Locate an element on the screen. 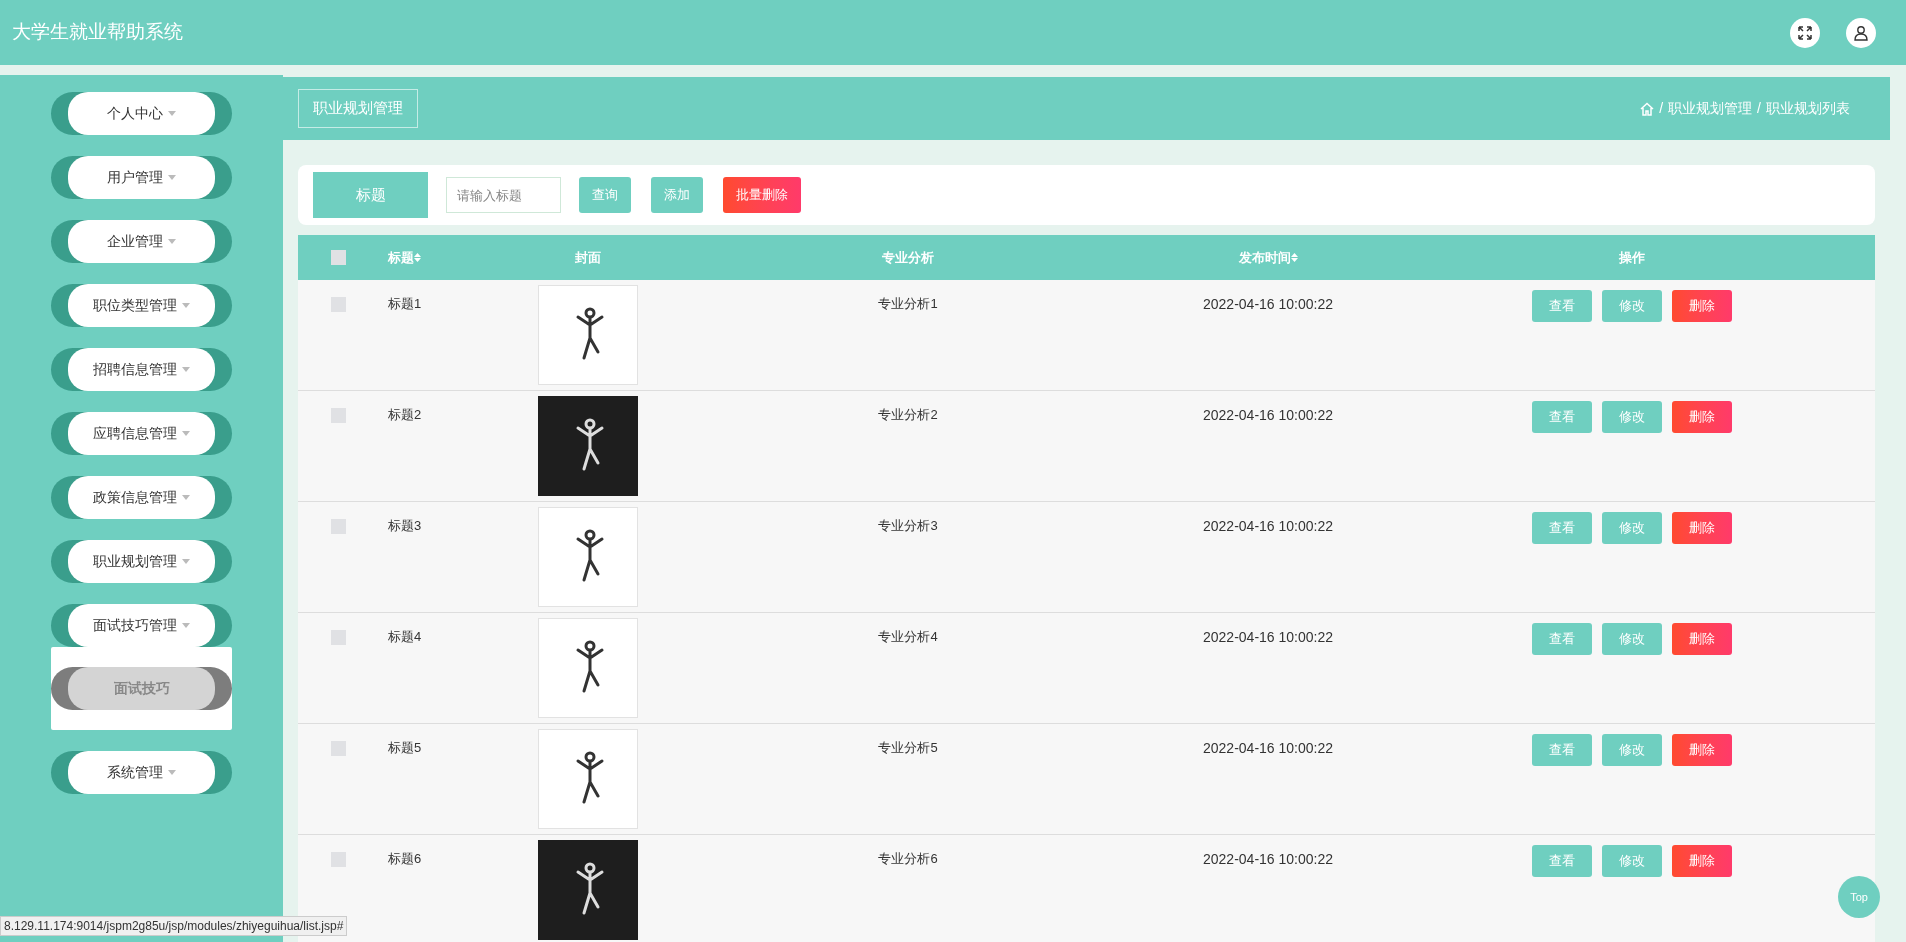  menu-item: 面试技巧管理 is located at coordinates (141, 625).